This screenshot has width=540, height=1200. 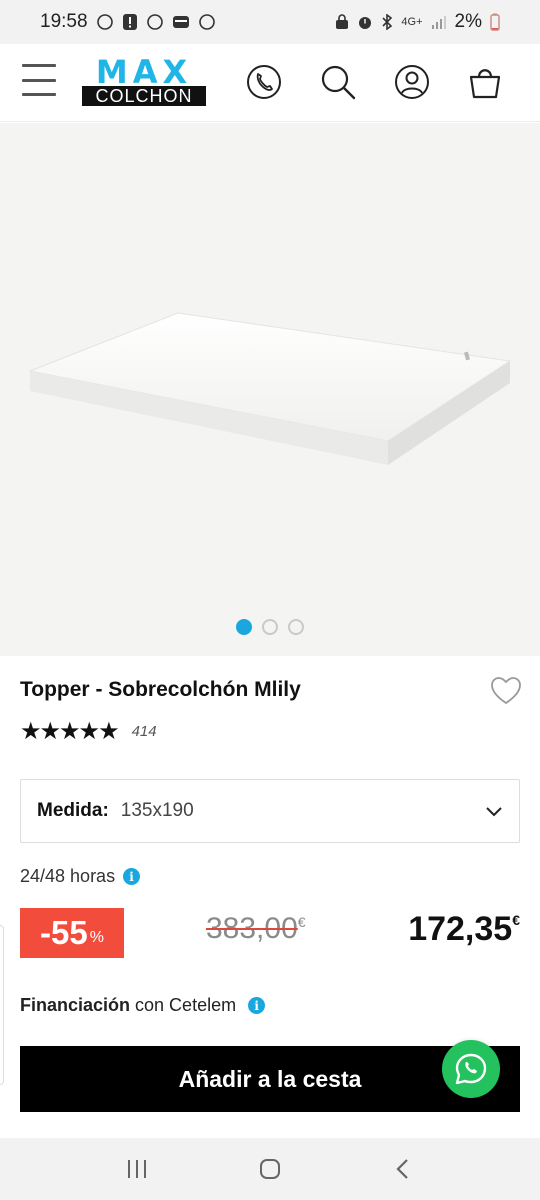 What do you see at coordinates (485, 82) in the screenshot?
I see `cart-icon` at bounding box center [485, 82].